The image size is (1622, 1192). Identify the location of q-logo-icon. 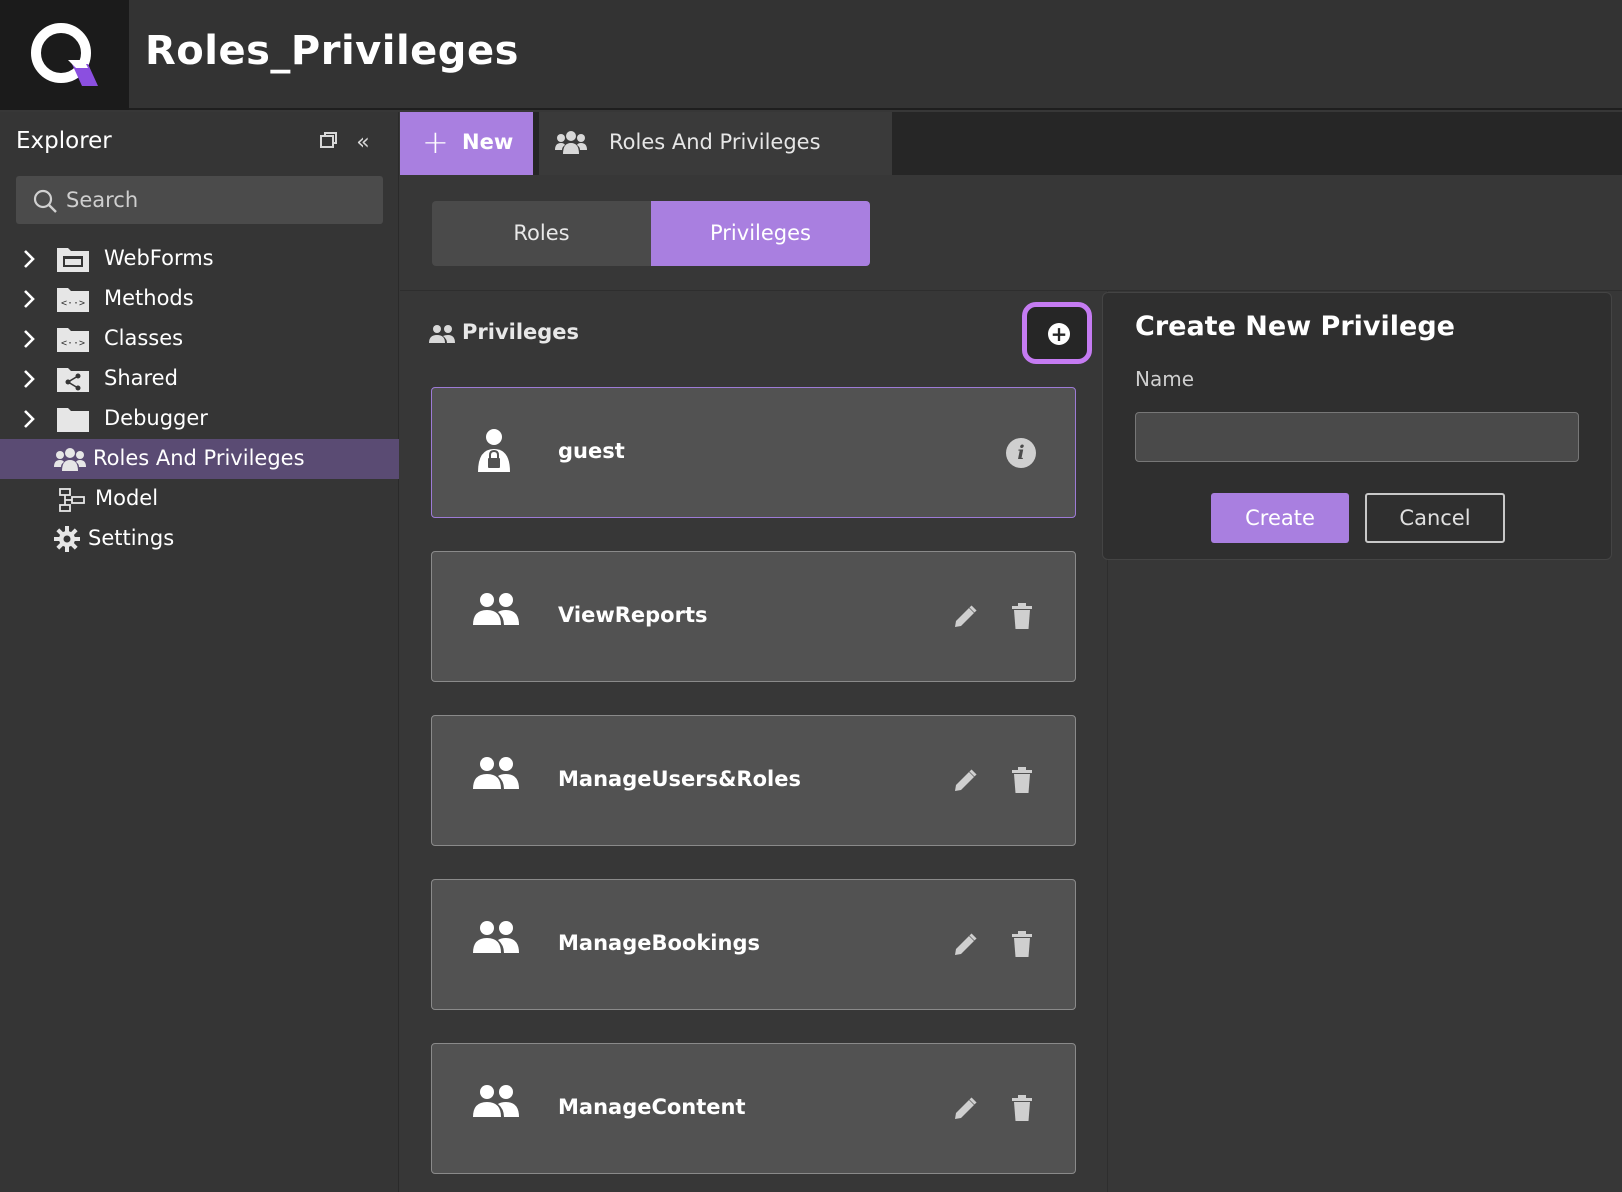
(64, 54).